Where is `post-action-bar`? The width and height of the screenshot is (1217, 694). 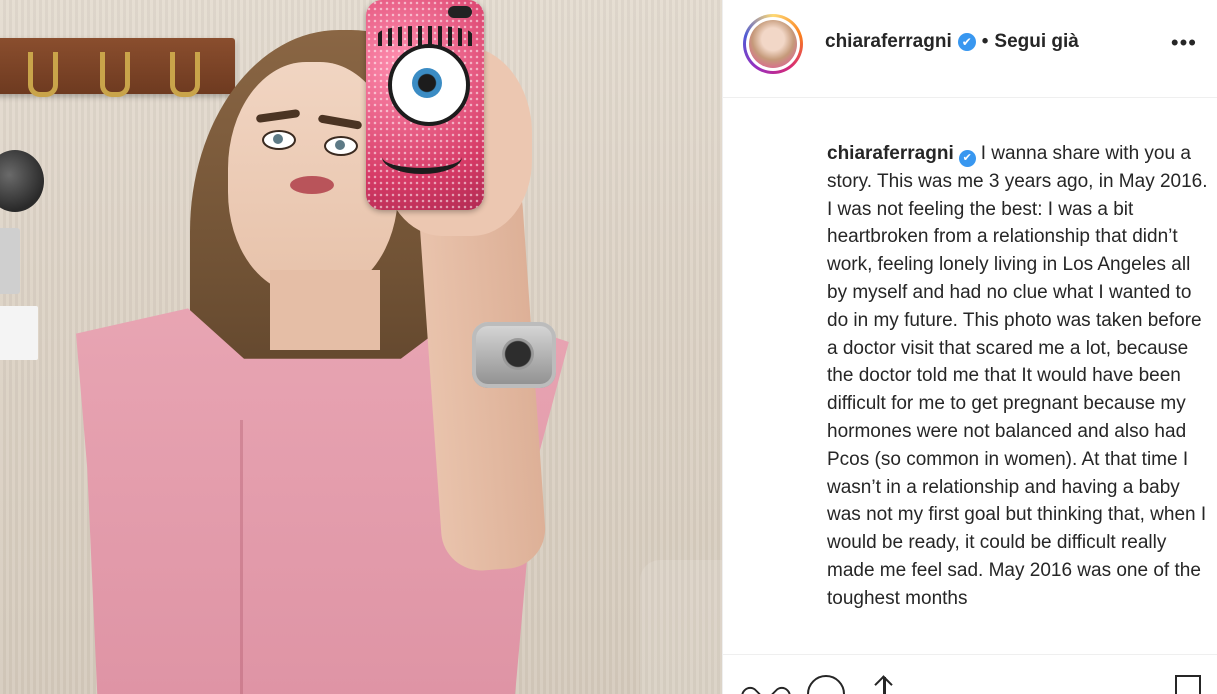
post-action-bar is located at coordinates (970, 674).